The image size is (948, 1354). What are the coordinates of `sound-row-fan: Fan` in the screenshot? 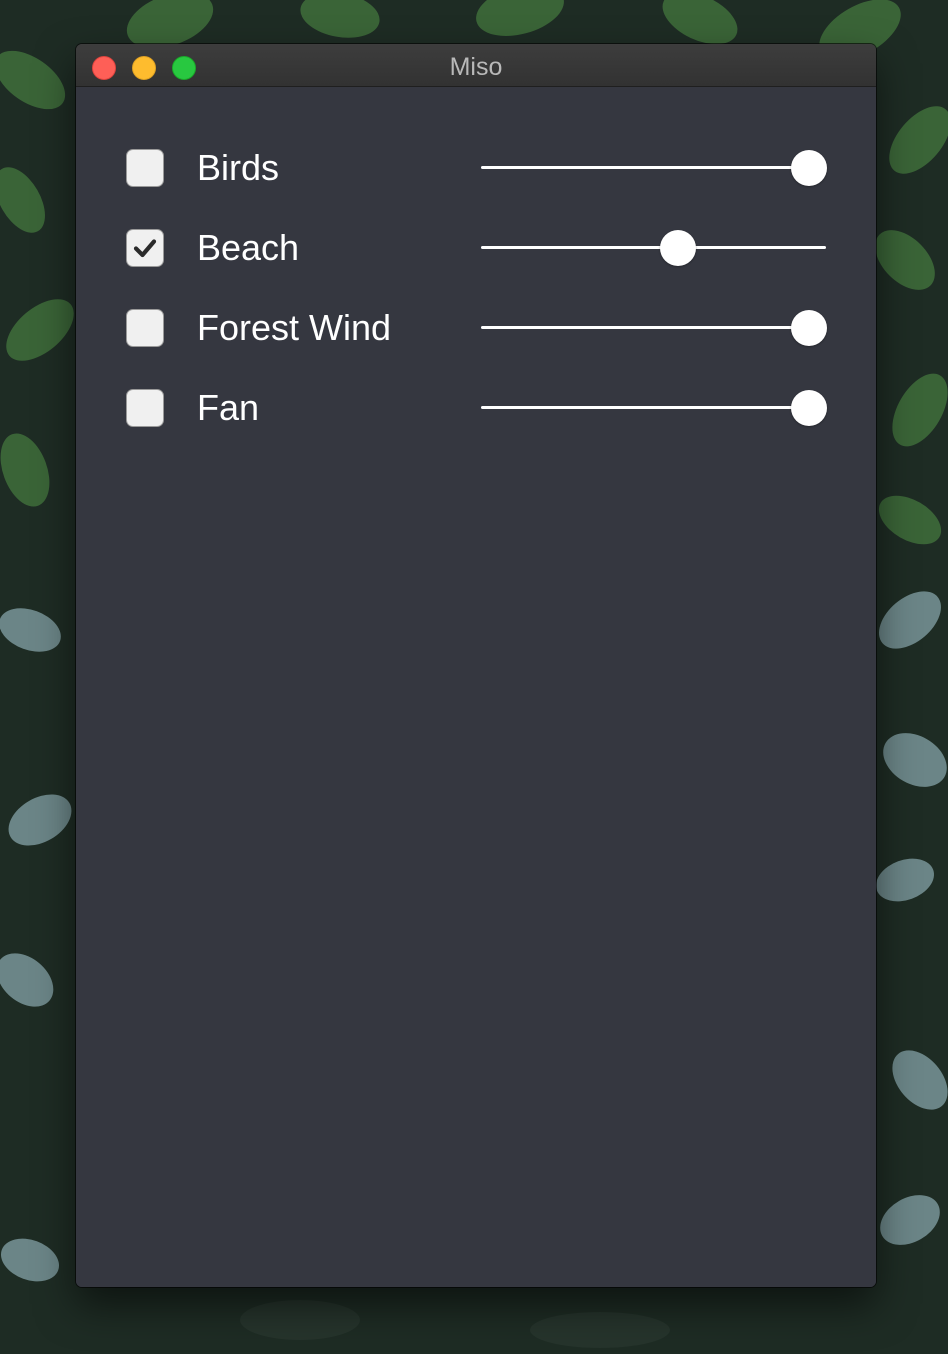 It's located at (476, 408).